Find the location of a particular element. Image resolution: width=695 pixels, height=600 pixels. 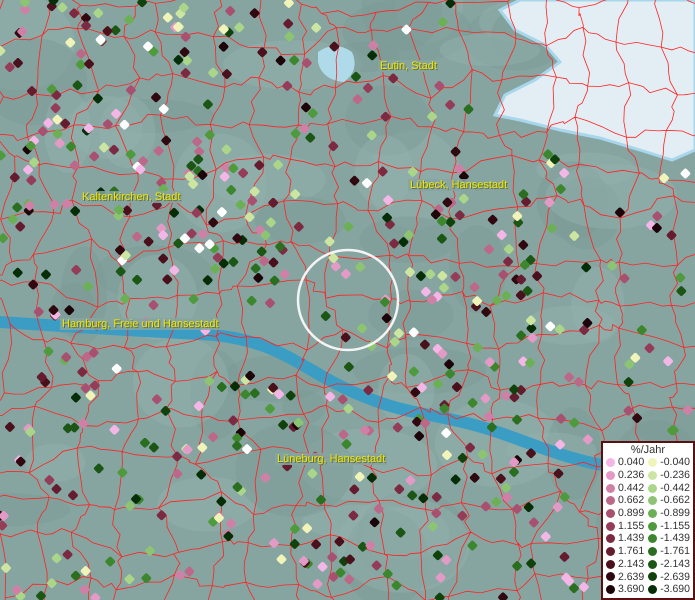

legend-value: 0.899 is located at coordinates (631, 513).